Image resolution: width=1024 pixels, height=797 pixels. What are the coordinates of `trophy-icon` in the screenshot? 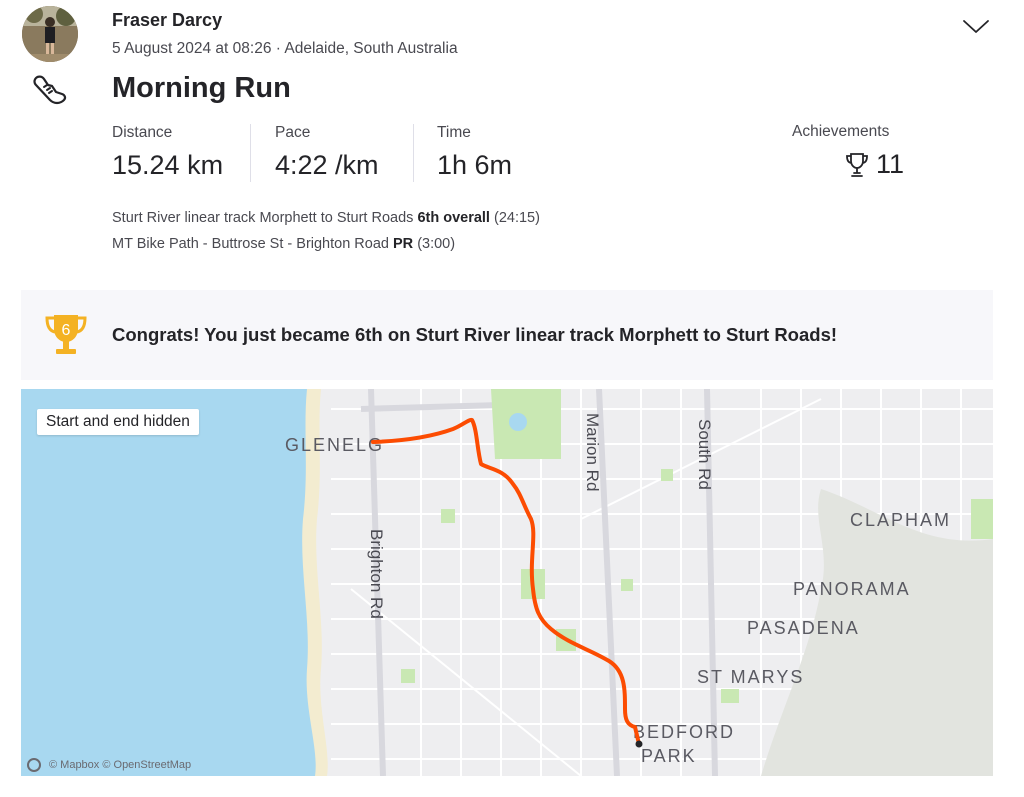 It's located at (857, 164).